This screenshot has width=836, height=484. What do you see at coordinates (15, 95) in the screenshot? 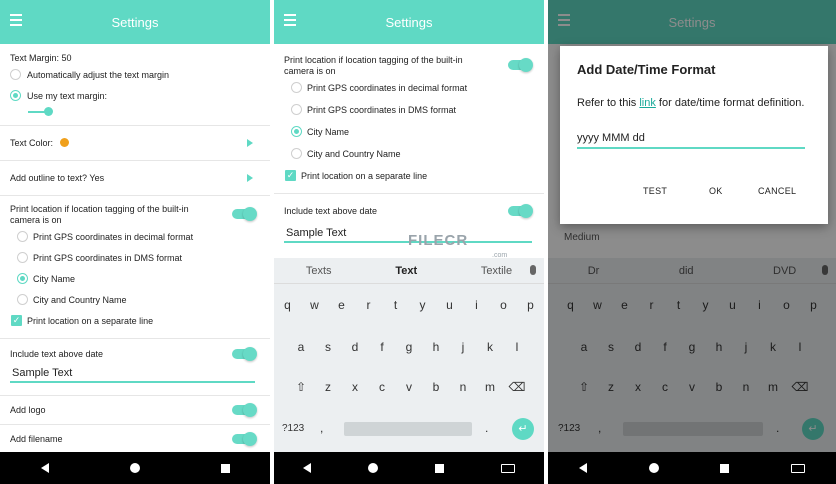
I see `use-margin-radio` at bounding box center [15, 95].